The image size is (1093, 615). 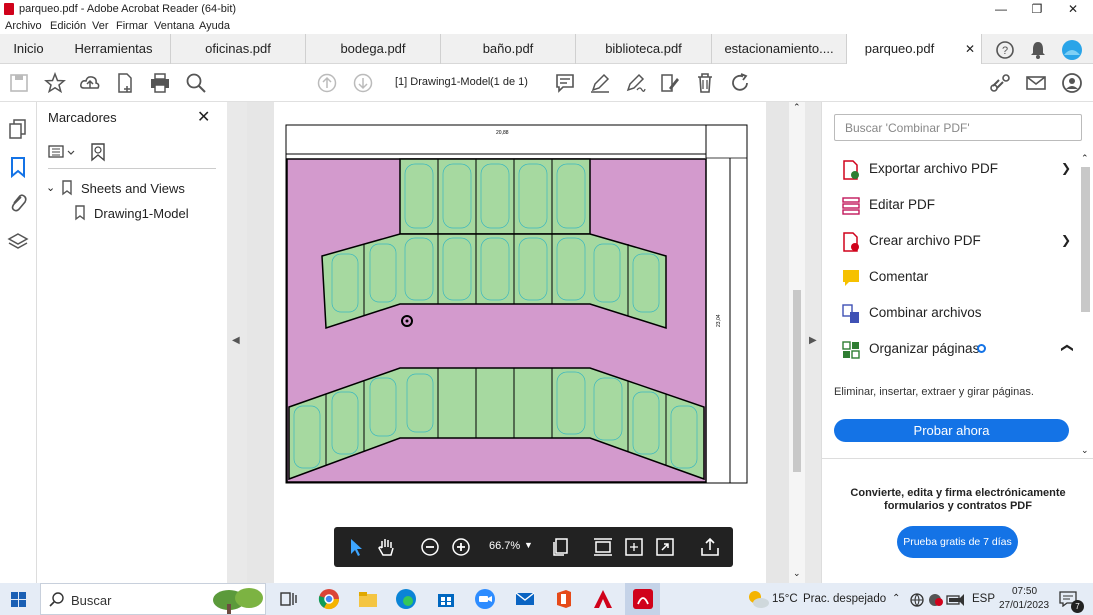 What do you see at coordinates (561, 547) in the screenshot?
I see `page-layout-icon` at bounding box center [561, 547].